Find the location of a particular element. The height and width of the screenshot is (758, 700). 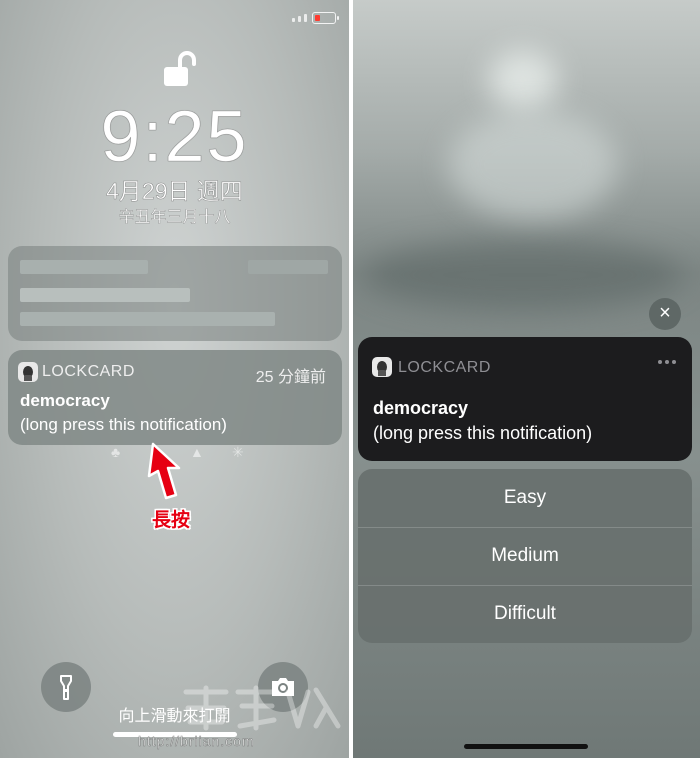

notification-action-menu: Easy Medium Difficult is located at coordinates (525, 556).